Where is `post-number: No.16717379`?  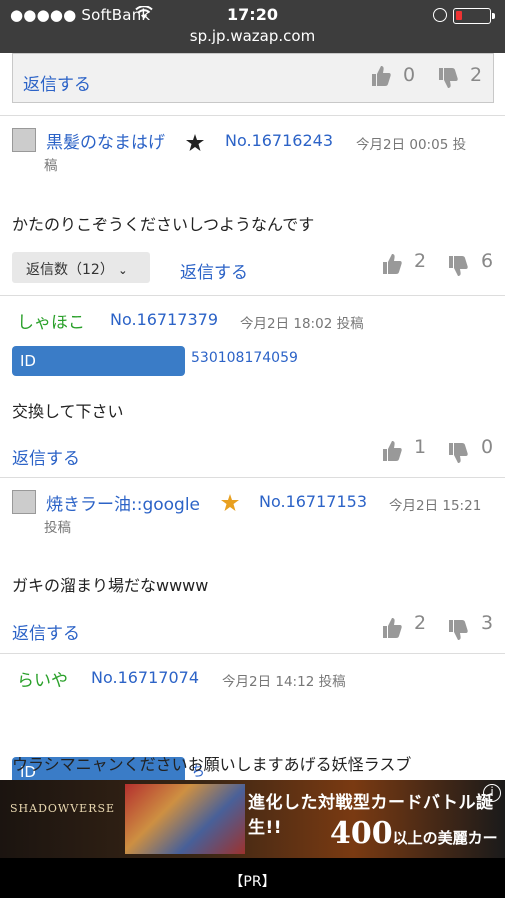
post-number: No.16717379 is located at coordinates (164, 319).